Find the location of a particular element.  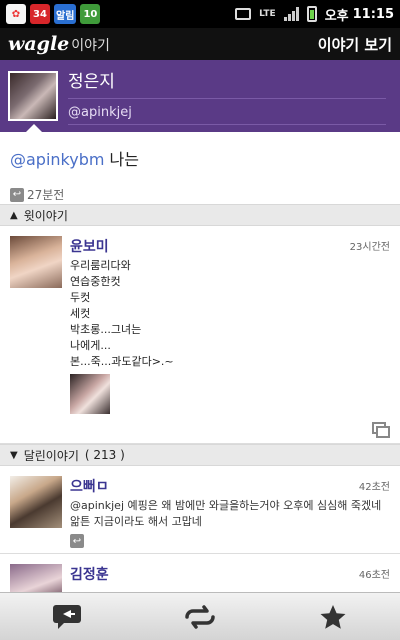

rewagle-icon is located at coordinates (200, 616).